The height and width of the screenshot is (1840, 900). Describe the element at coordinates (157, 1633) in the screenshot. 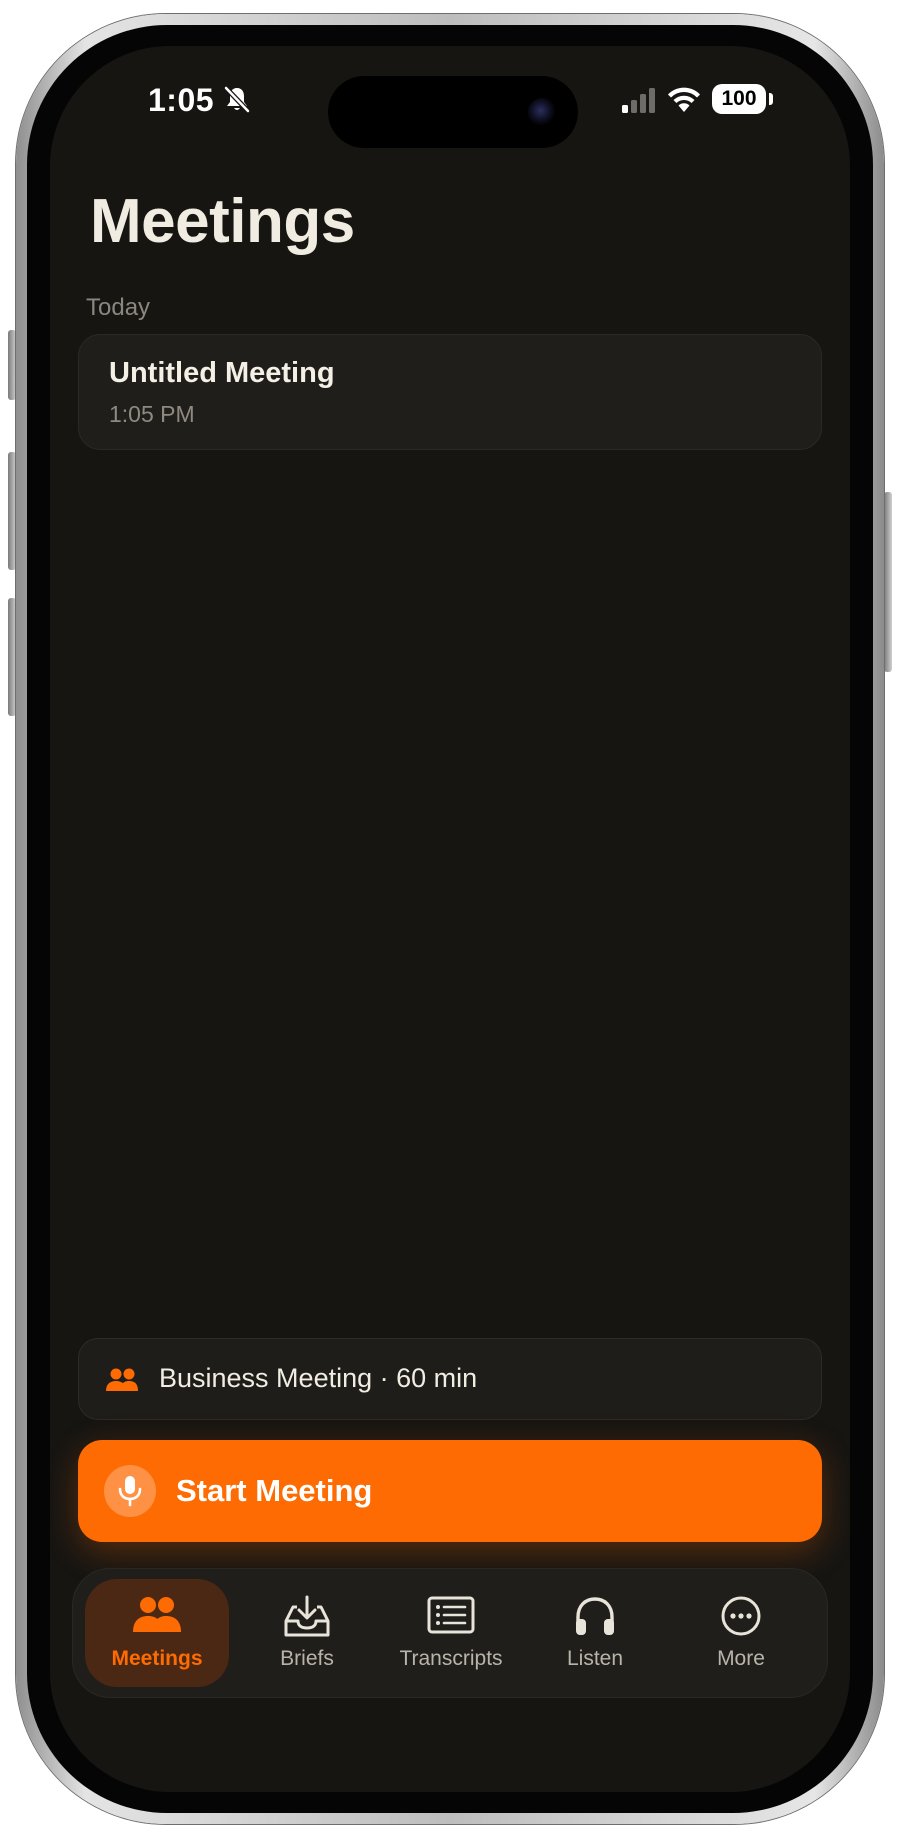

I see `tab-meetings: Meetings` at that location.